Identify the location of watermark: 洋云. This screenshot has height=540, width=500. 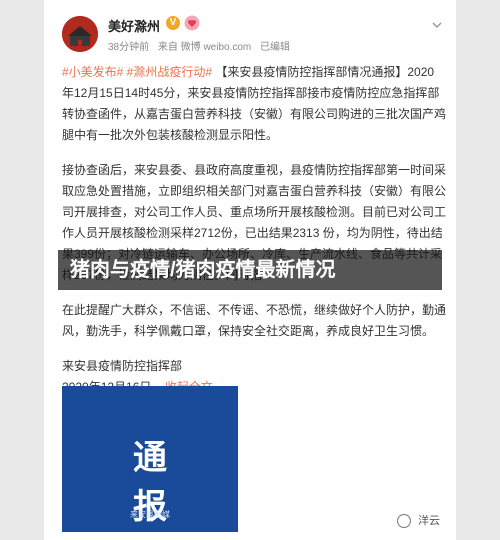
(418, 520).